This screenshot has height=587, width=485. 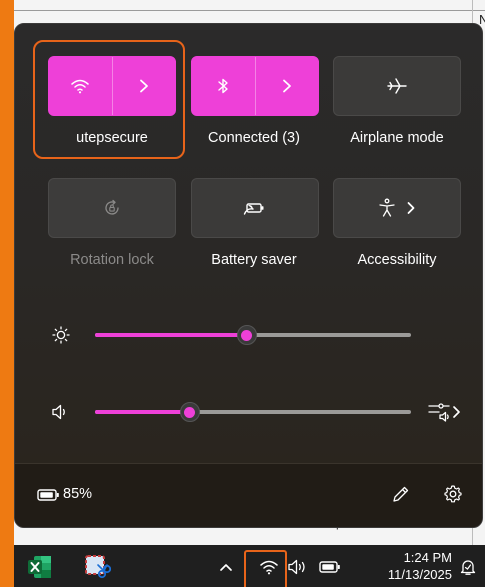 I want to click on clock-time: 1:24 PM, so click(x=427, y=557).